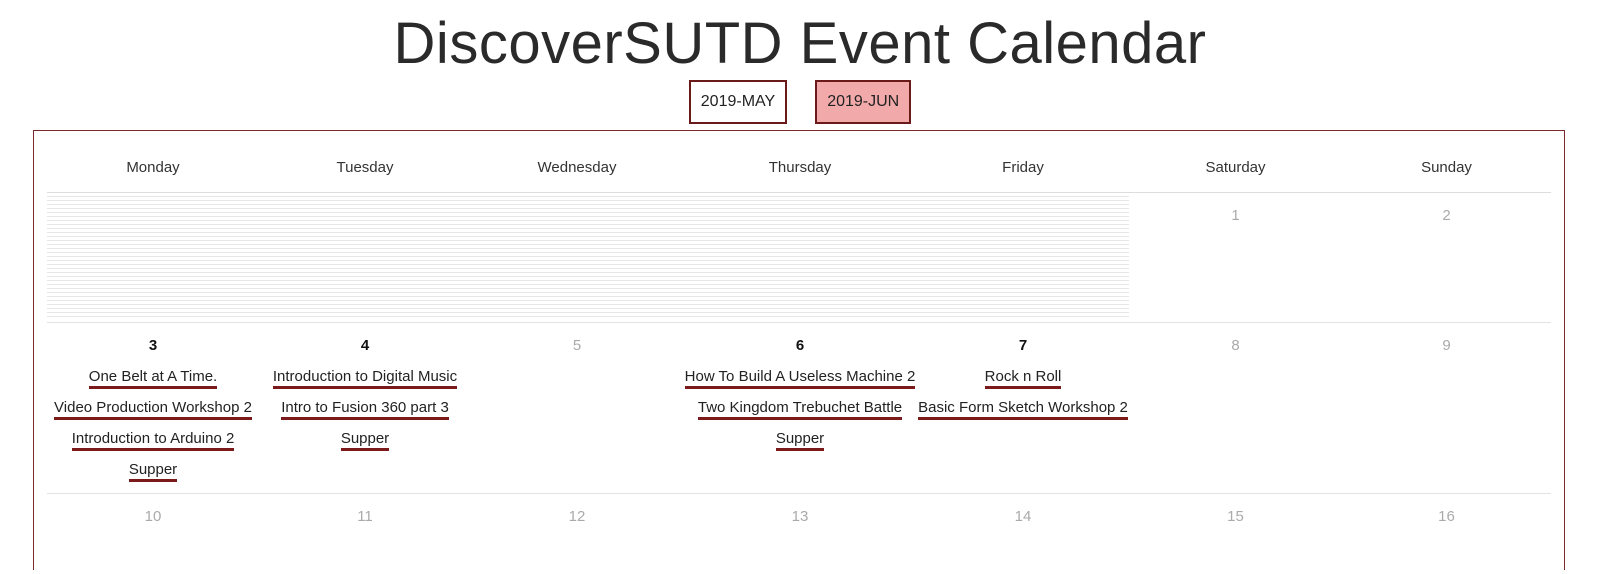 The height and width of the screenshot is (574, 1600). What do you see at coordinates (153, 534) in the screenshot?
I see `calendar-day: 10` at bounding box center [153, 534].